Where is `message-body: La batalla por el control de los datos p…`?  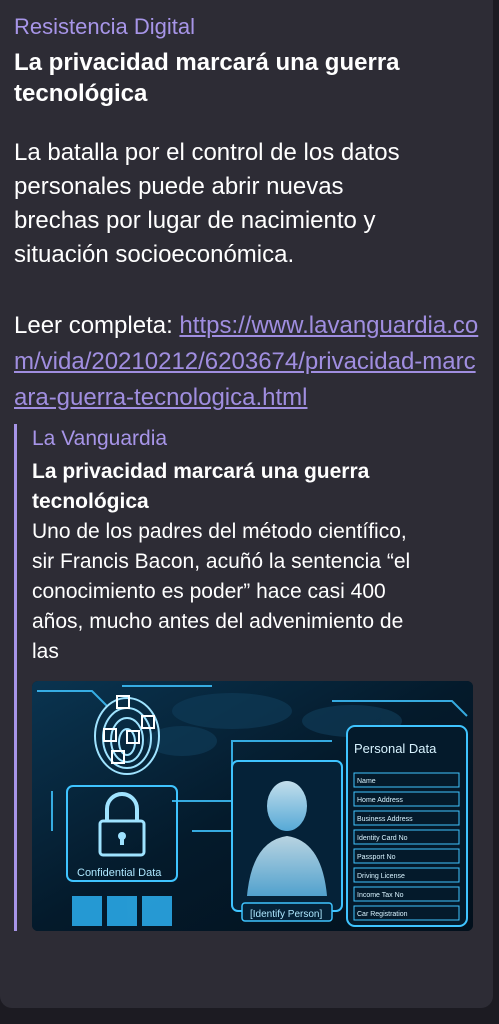 message-body: La batalla por el control de los datos p… is located at coordinates (207, 203).